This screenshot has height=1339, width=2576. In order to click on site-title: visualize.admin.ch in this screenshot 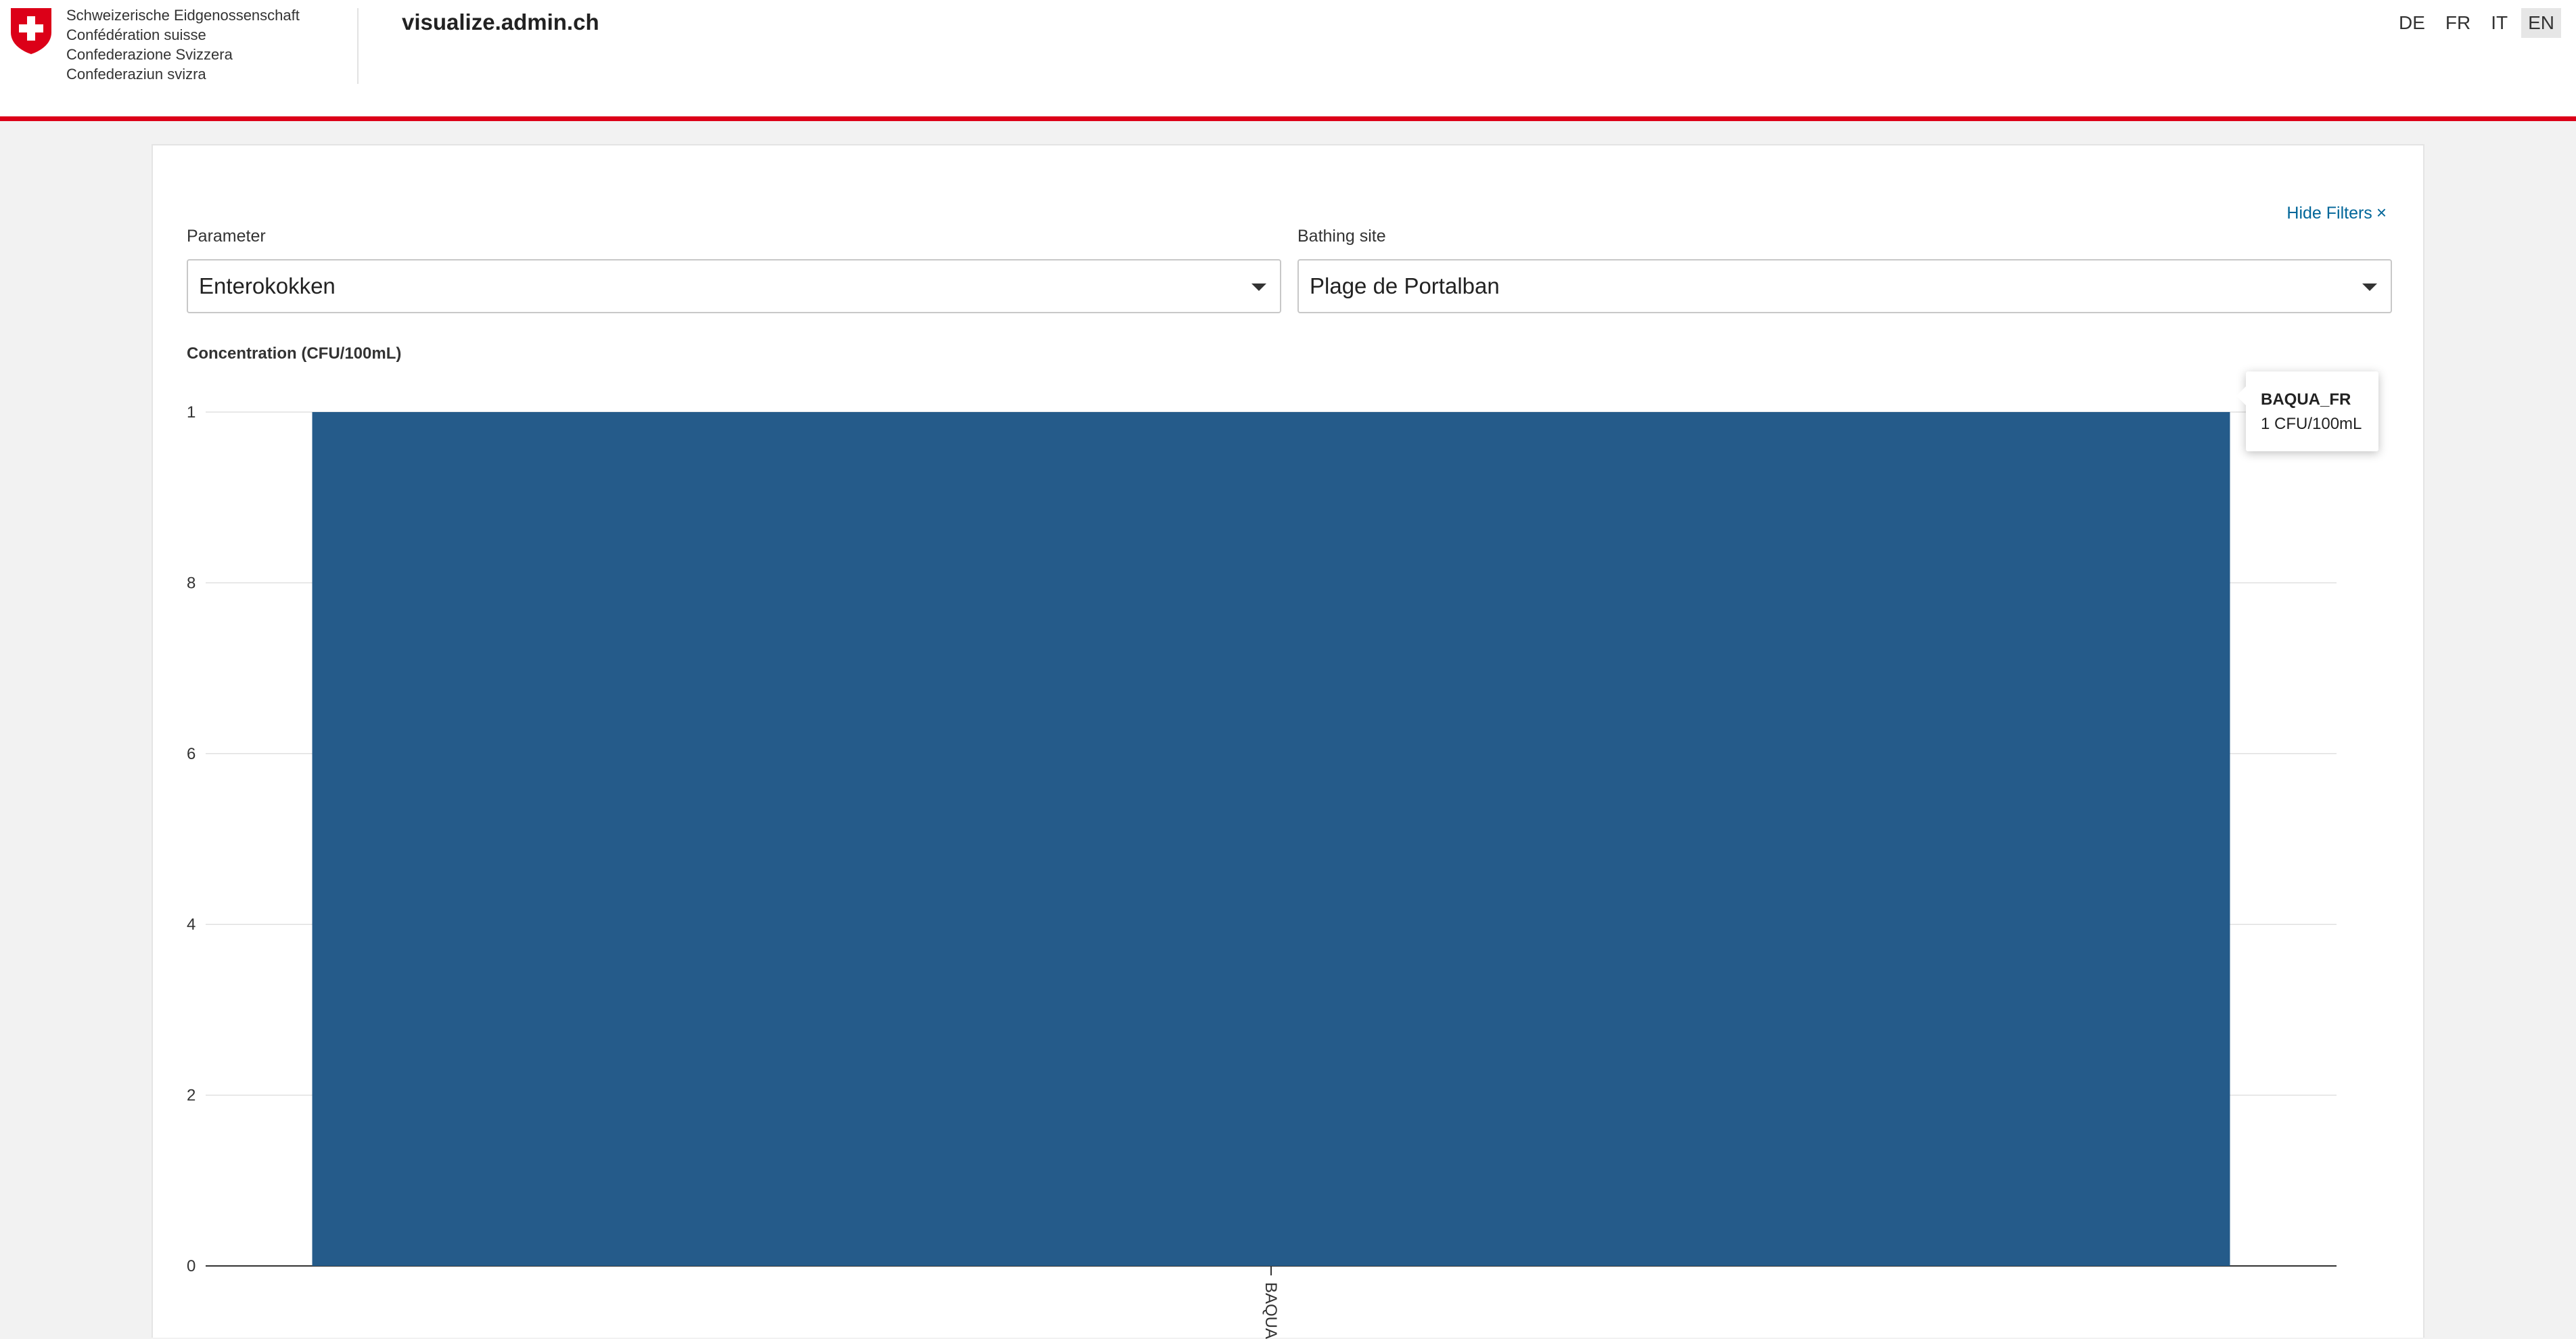, I will do `click(500, 22)`.